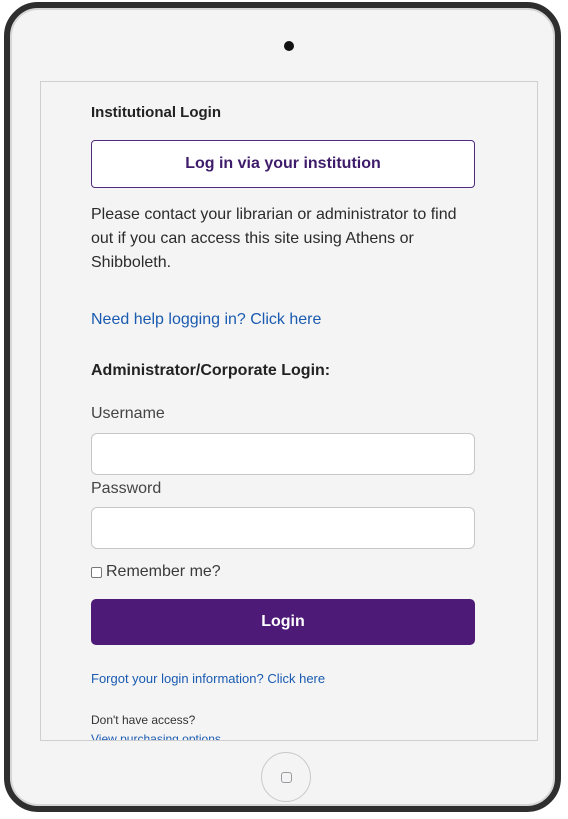 The image size is (568, 819). Describe the element at coordinates (156, 112) in the screenshot. I see `institutional-login-heading: Institutional Login` at that location.